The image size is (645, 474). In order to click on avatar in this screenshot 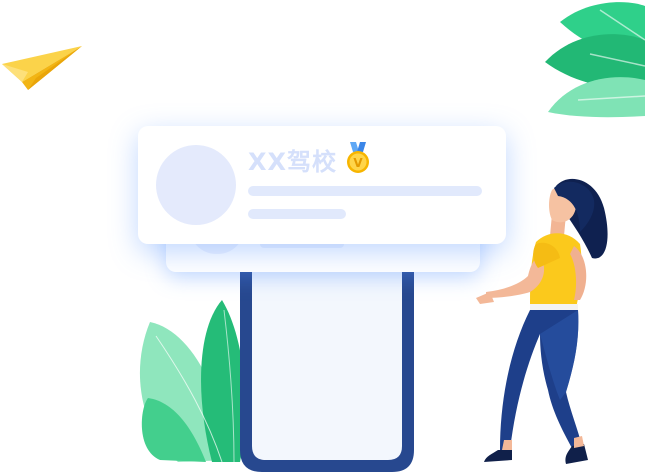, I will do `click(196, 185)`.